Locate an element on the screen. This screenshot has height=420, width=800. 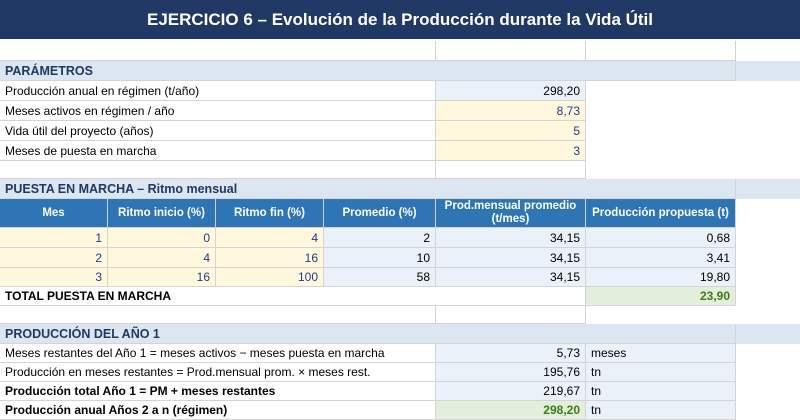
total-value: 23,90 is located at coordinates (661, 296).